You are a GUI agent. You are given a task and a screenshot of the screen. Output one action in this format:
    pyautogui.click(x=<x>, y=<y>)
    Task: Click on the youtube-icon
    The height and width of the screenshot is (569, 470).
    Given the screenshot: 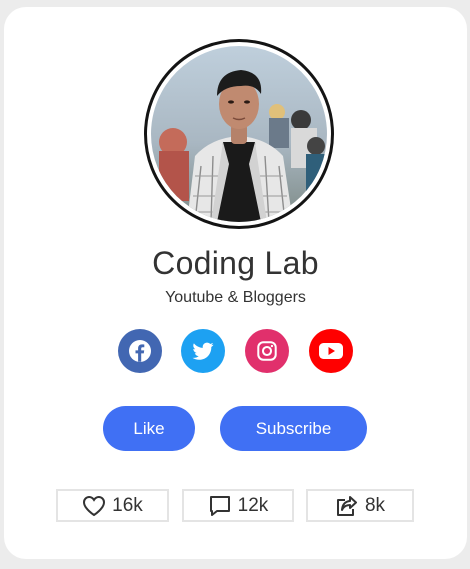 What is the action you would take?
    pyautogui.click(x=331, y=351)
    